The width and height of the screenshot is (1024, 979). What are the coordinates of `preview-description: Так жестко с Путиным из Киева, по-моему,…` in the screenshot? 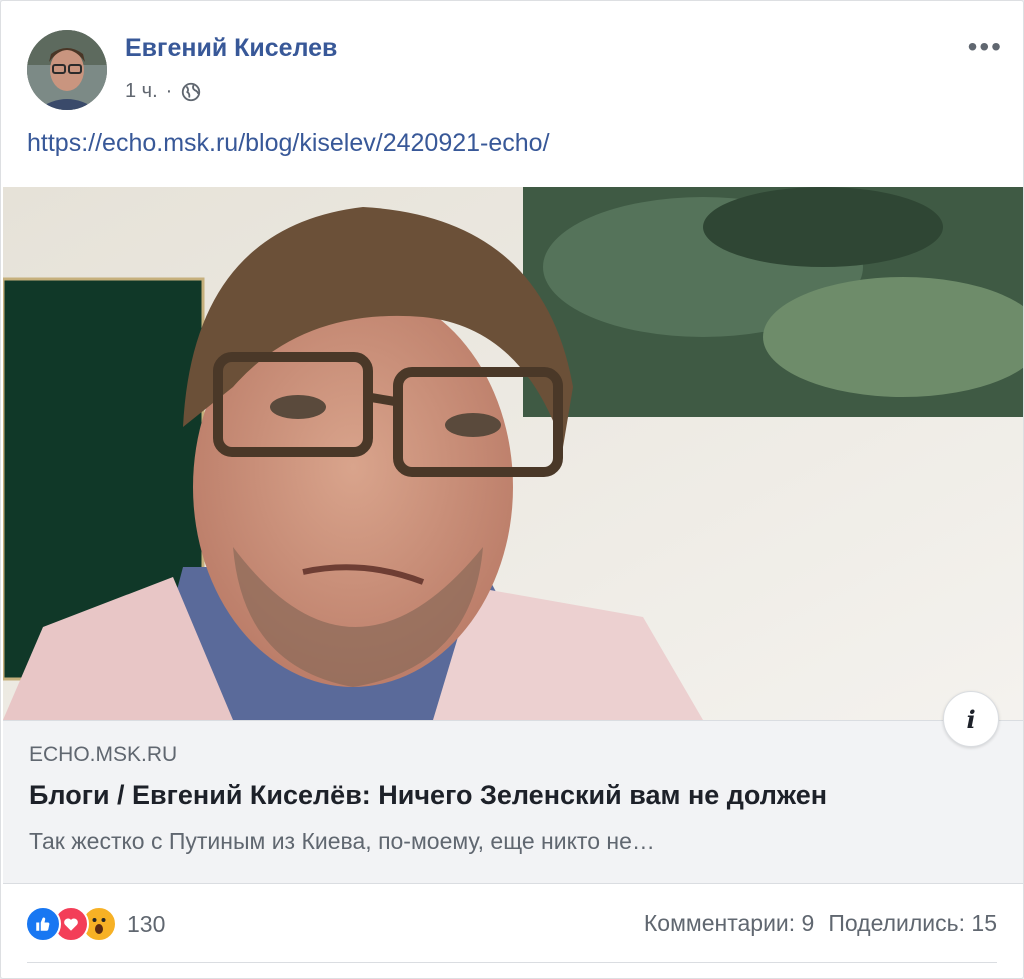 It's located at (342, 841).